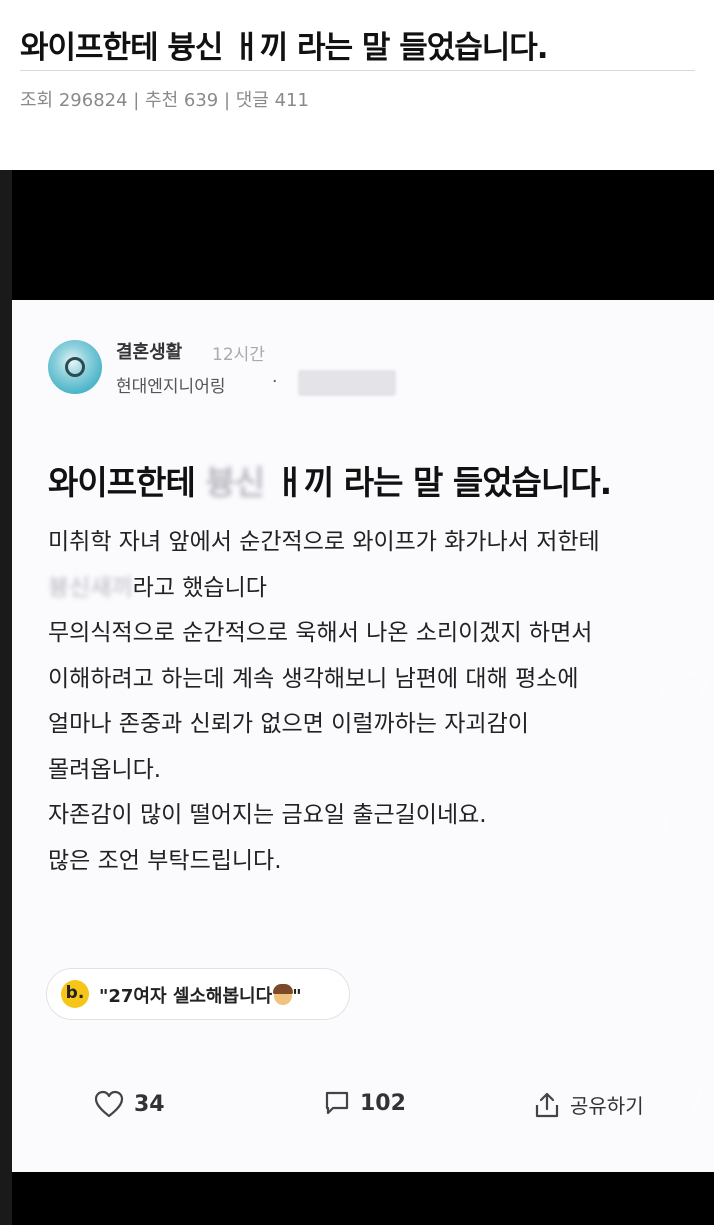 Image resolution: width=714 pixels, height=1225 pixels. I want to click on related-post-title: "27여자 셀소해봅니다 ", so click(200, 995).